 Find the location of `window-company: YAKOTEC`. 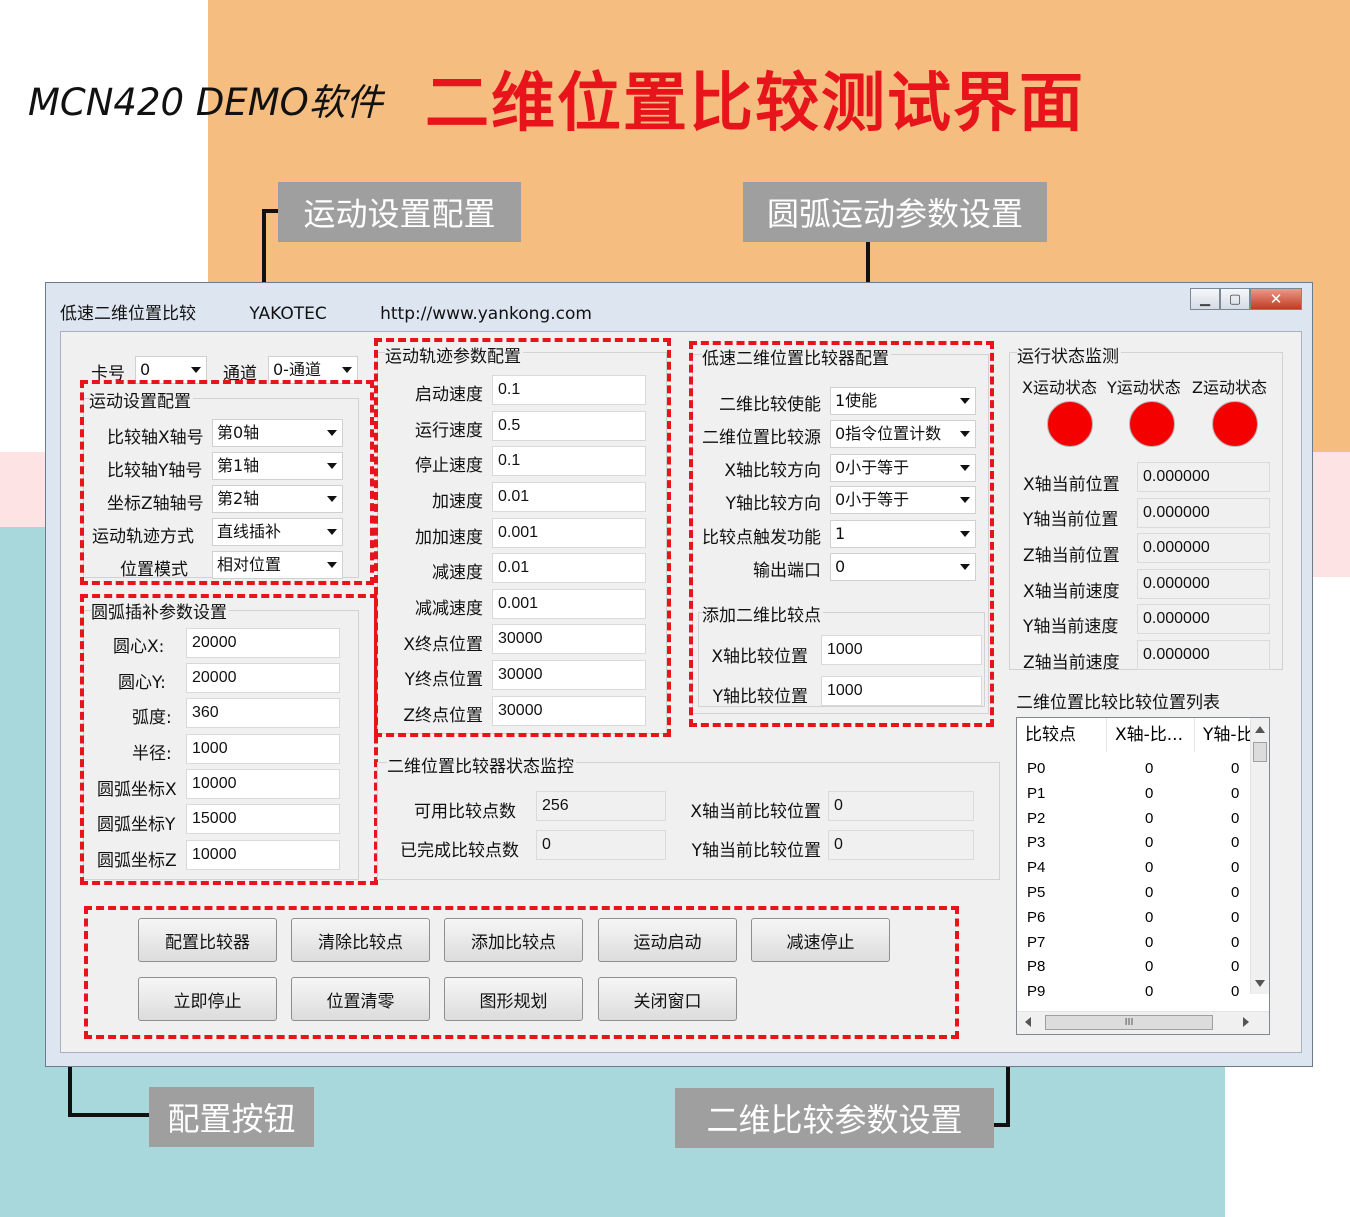

window-company: YAKOTEC is located at coordinates (288, 314).